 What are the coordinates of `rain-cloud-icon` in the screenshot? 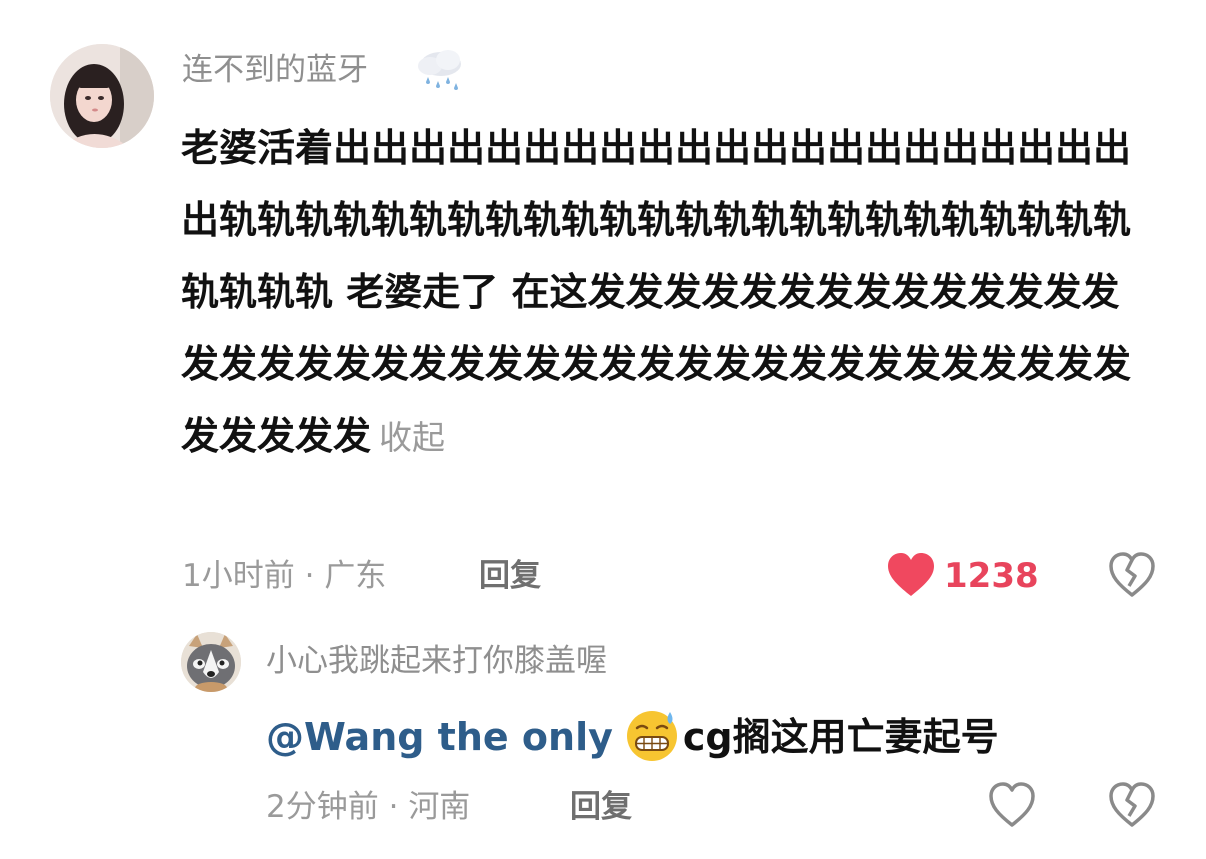 It's located at (440, 70).